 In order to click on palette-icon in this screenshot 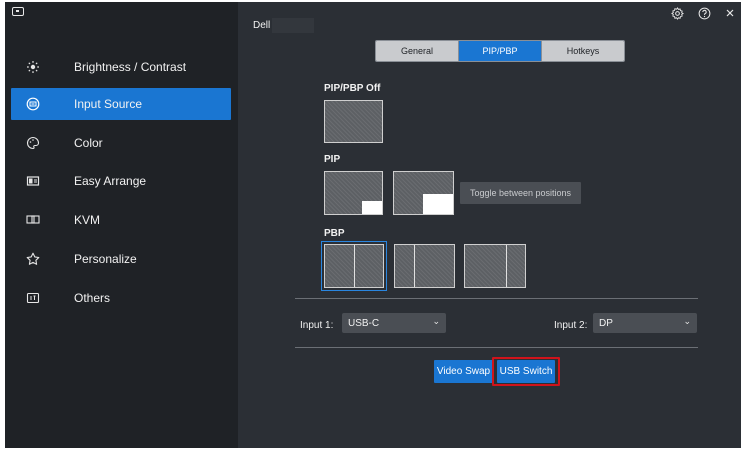, I will do `click(33, 143)`.